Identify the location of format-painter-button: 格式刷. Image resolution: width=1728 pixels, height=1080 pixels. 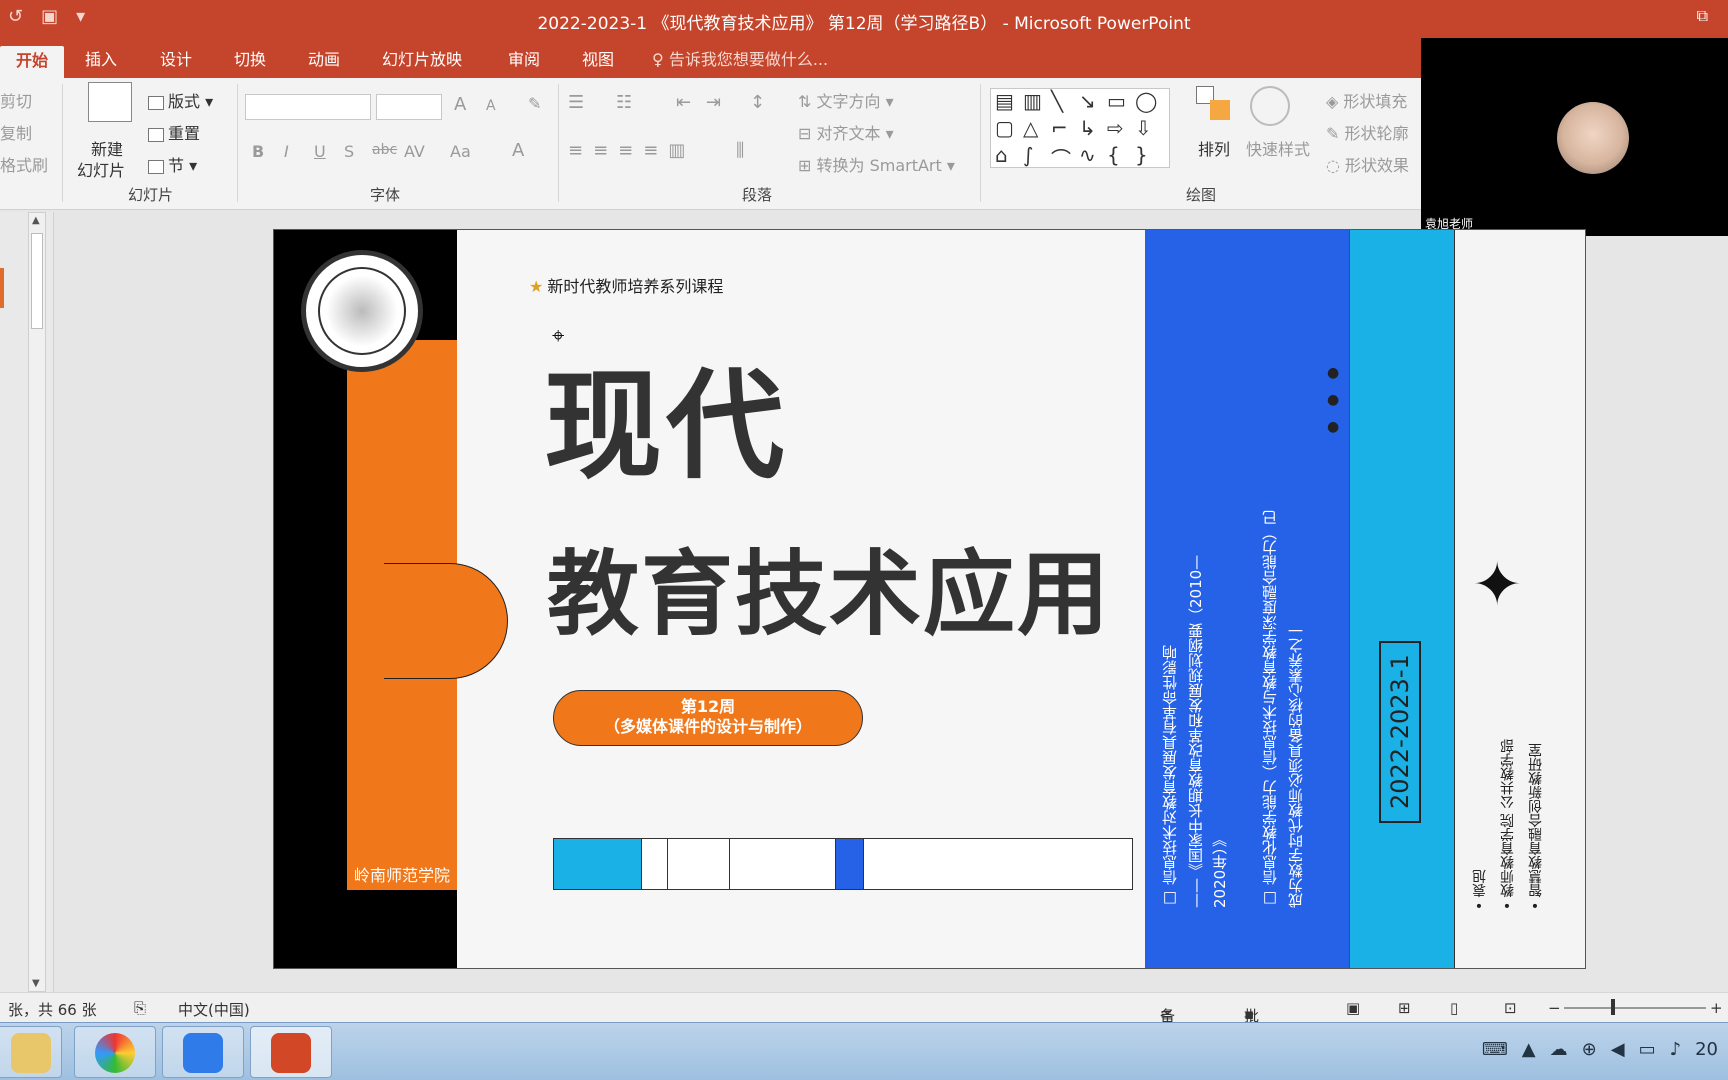
(24, 164).